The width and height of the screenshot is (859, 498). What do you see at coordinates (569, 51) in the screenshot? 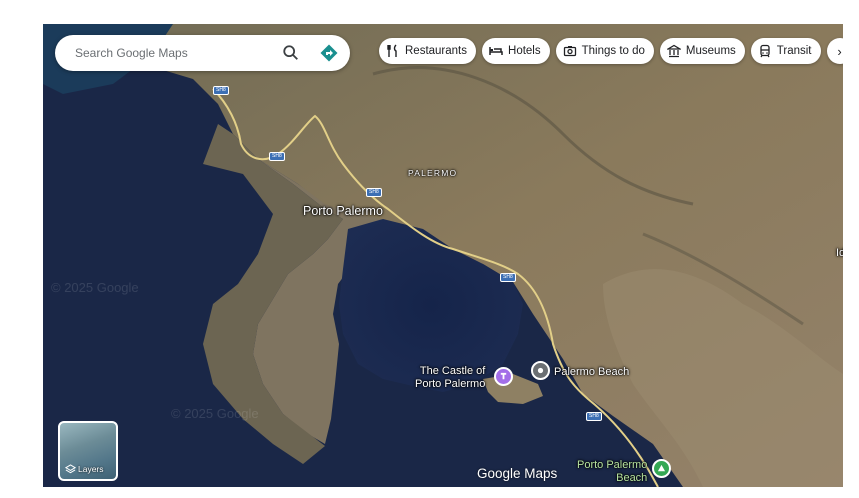
I see `camera-icon` at bounding box center [569, 51].